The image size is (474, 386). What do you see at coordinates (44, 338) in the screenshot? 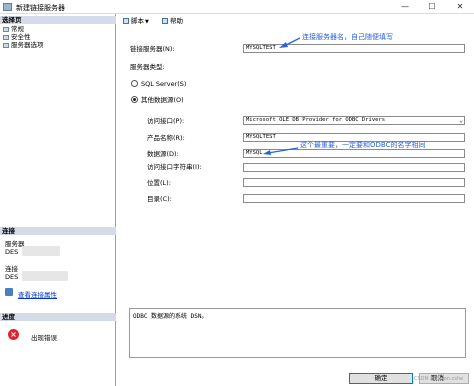
I see `progress-status: 出现错误` at bounding box center [44, 338].